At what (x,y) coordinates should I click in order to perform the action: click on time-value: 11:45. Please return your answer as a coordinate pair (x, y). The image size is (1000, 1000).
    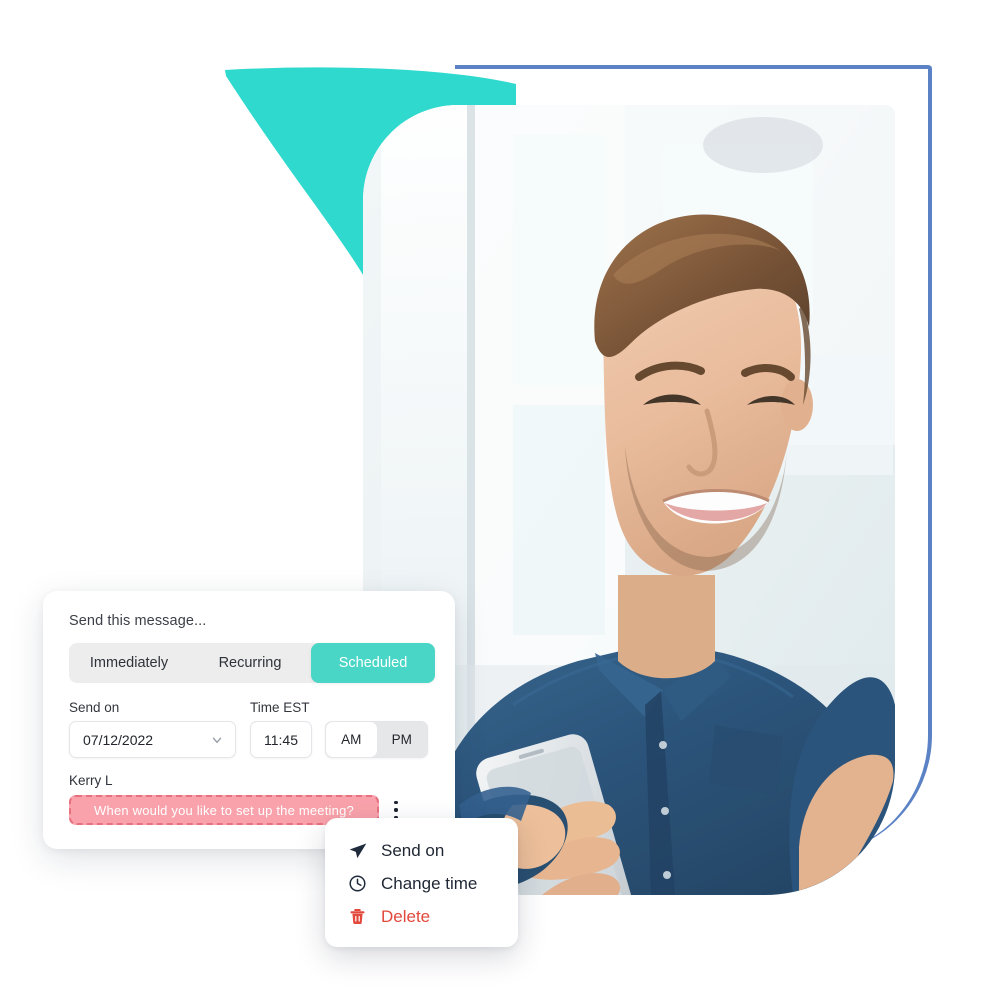
    Looking at the image, I should click on (281, 739).